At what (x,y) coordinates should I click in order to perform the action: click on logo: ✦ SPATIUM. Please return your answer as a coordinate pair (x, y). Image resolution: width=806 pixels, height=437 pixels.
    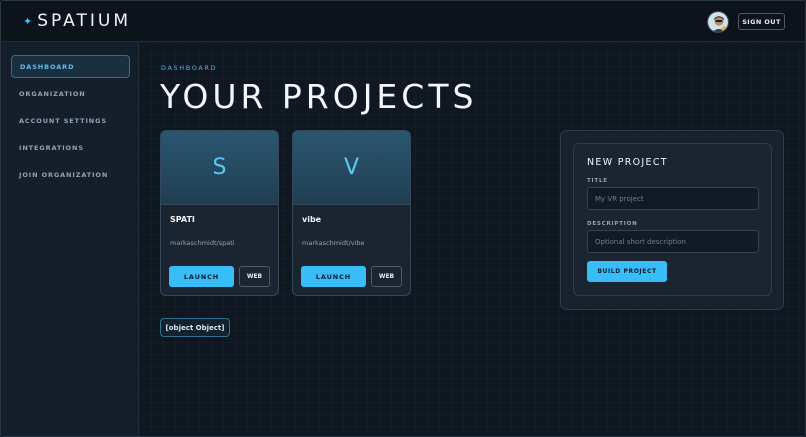
    Looking at the image, I should click on (77, 21).